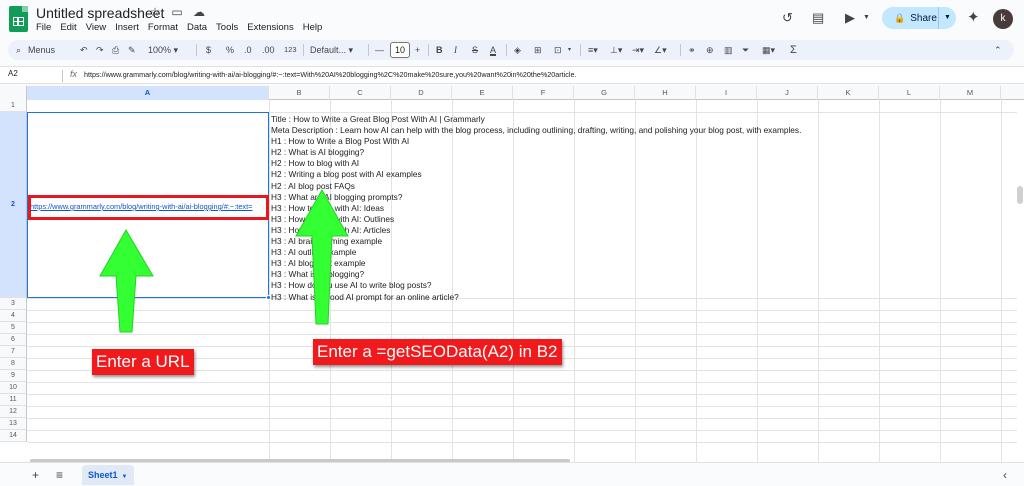 This screenshot has width=1024, height=486. I want to click on menu-format: Format, so click(163, 27).